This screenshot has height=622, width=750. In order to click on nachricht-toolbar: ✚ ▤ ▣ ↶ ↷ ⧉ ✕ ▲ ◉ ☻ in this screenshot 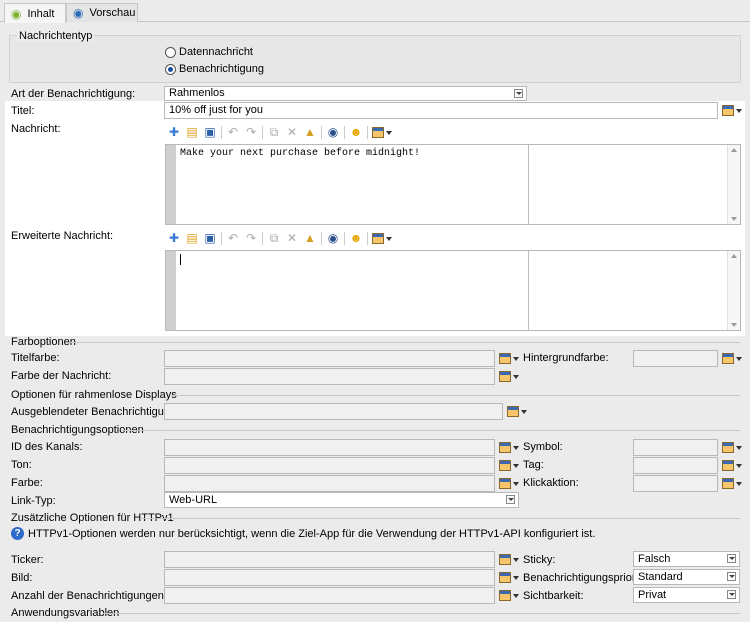, I will do `click(287, 132)`.